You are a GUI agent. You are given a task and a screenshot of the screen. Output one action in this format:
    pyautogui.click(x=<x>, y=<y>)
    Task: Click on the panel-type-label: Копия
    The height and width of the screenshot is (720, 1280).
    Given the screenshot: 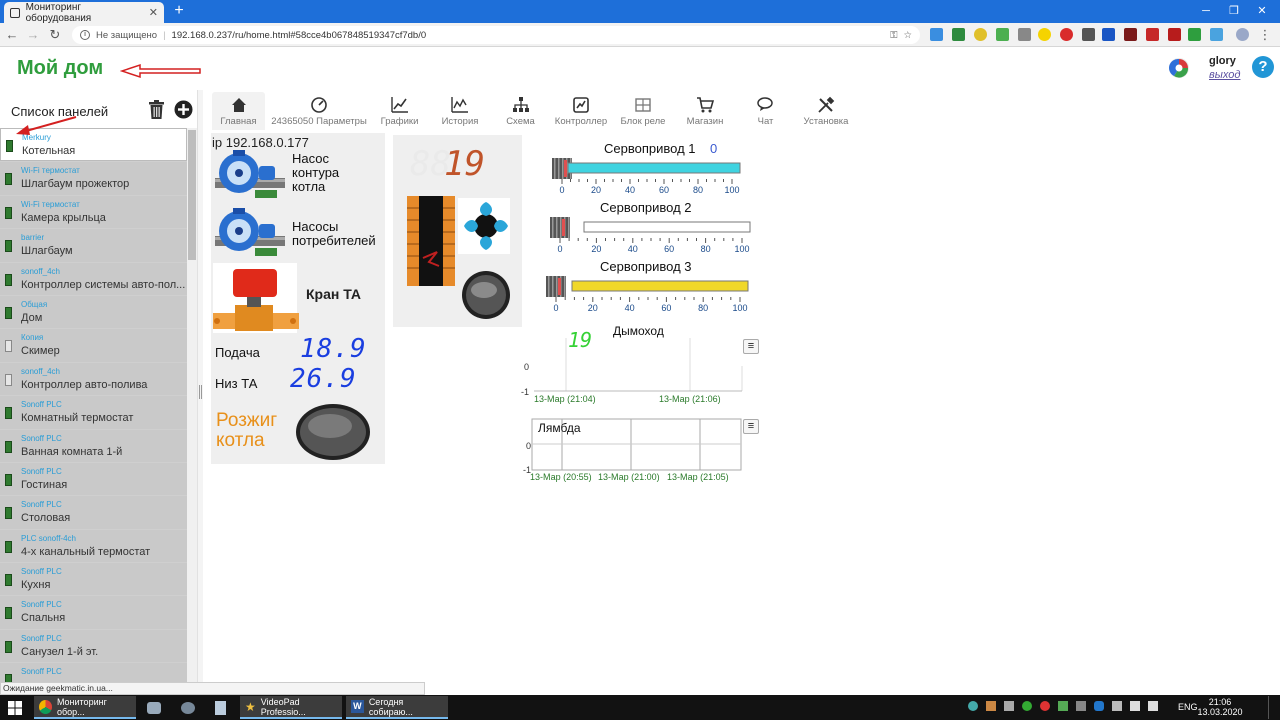 What is the action you would take?
    pyautogui.click(x=32, y=338)
    